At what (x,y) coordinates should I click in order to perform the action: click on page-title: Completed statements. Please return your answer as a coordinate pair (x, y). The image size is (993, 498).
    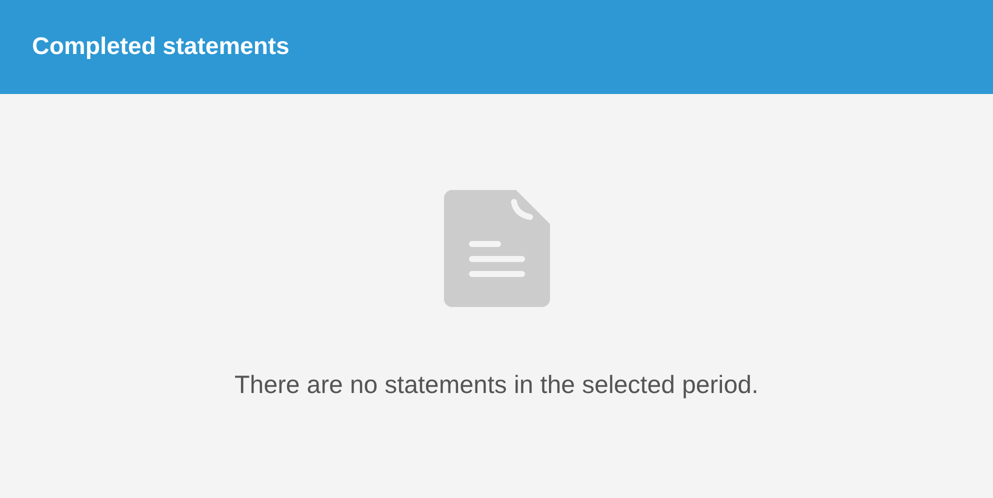
    Looking at the image, I should click on (161, 47).